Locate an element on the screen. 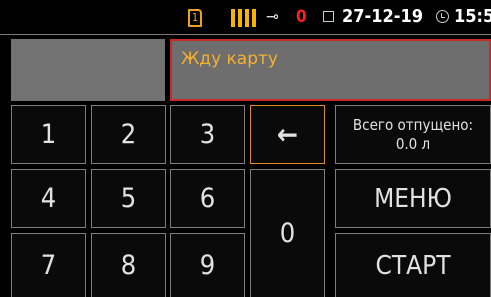  key-1: 1 is located at coordinates (48, 134).